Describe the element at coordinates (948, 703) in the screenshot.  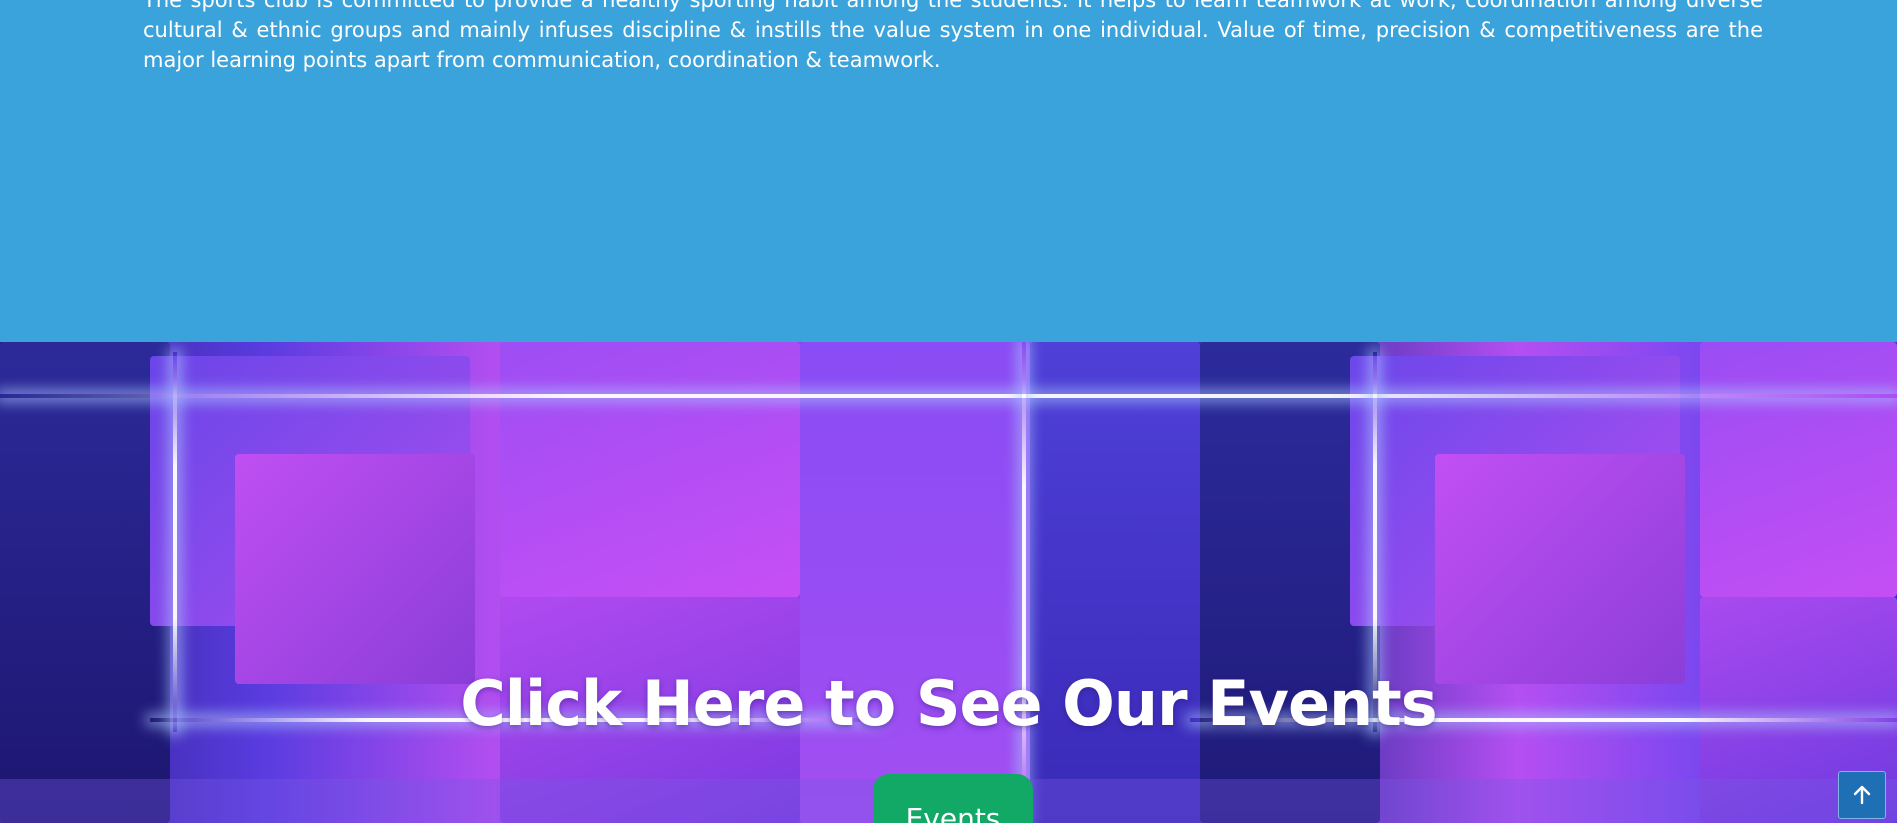
I see `events-heading: Click Here to See Our Events` at that location.